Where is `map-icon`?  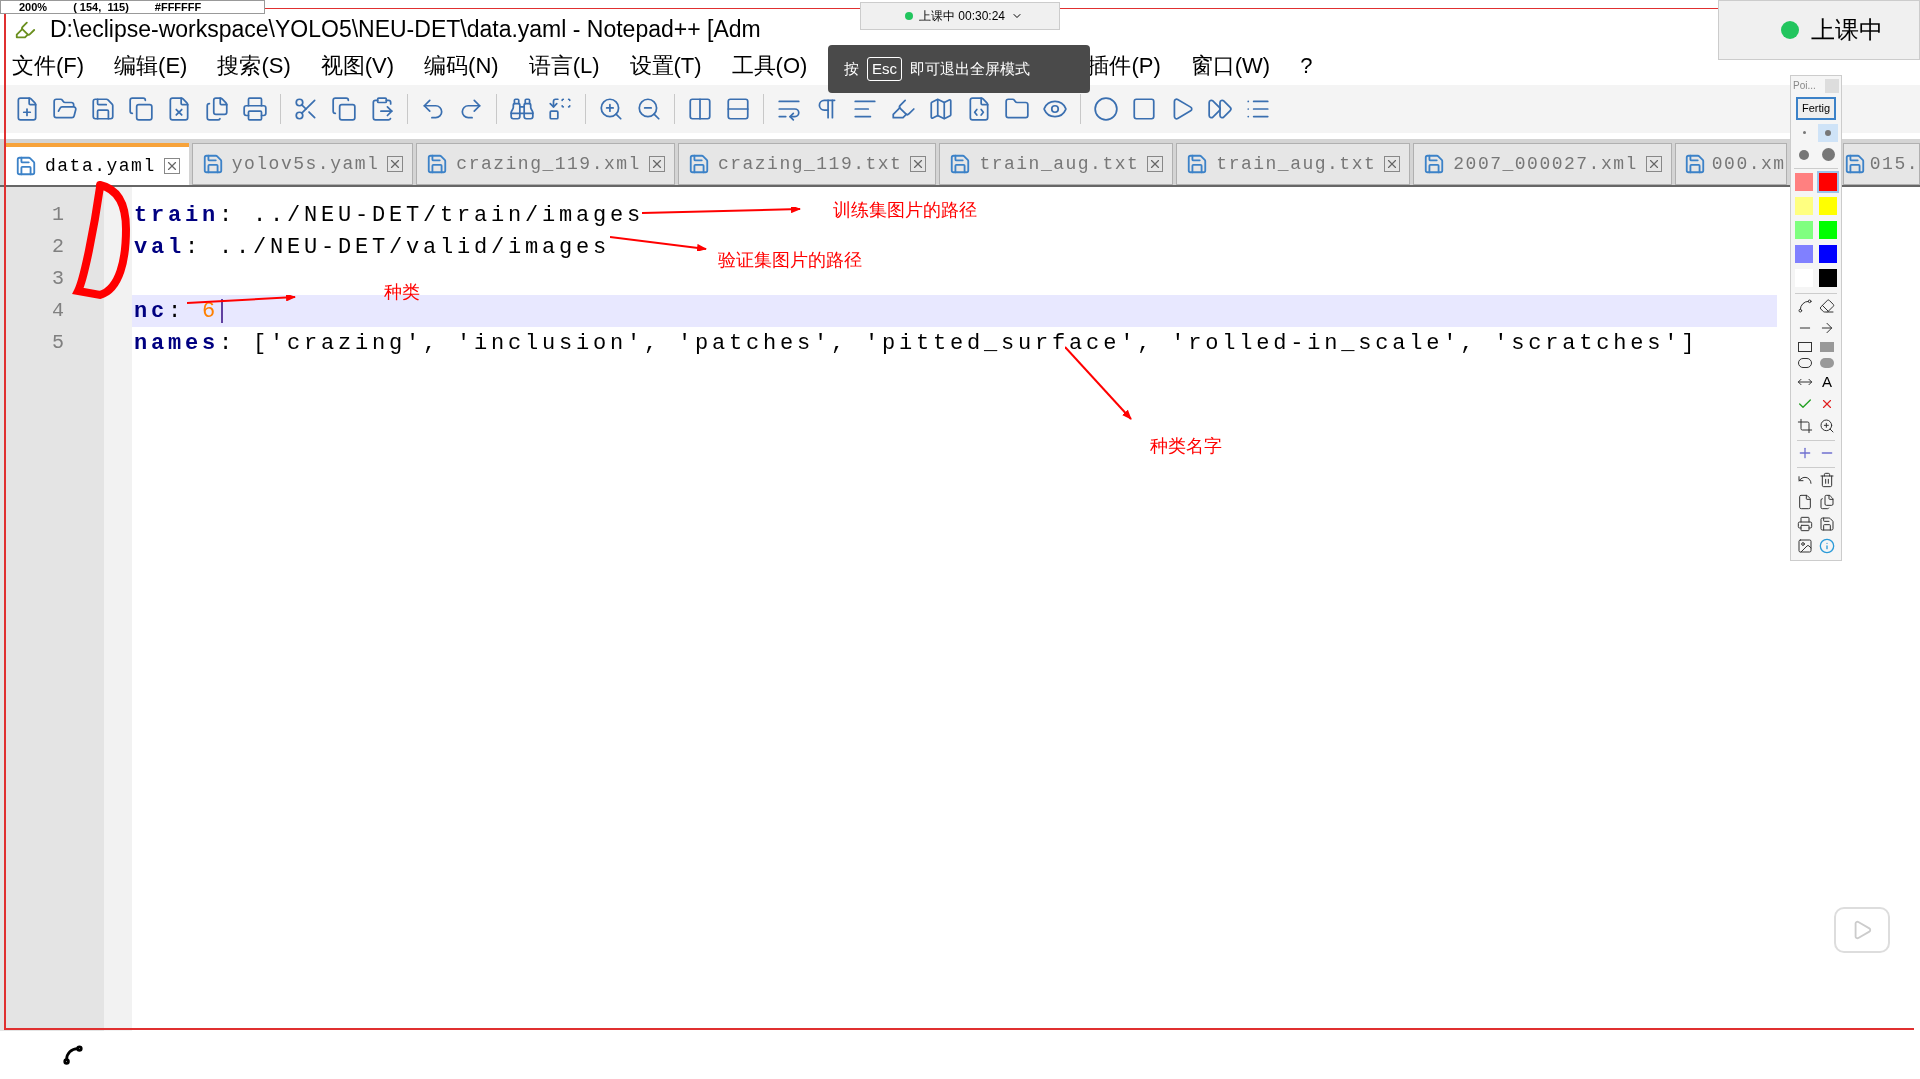 map-icon is located at coordinates (941, 109).